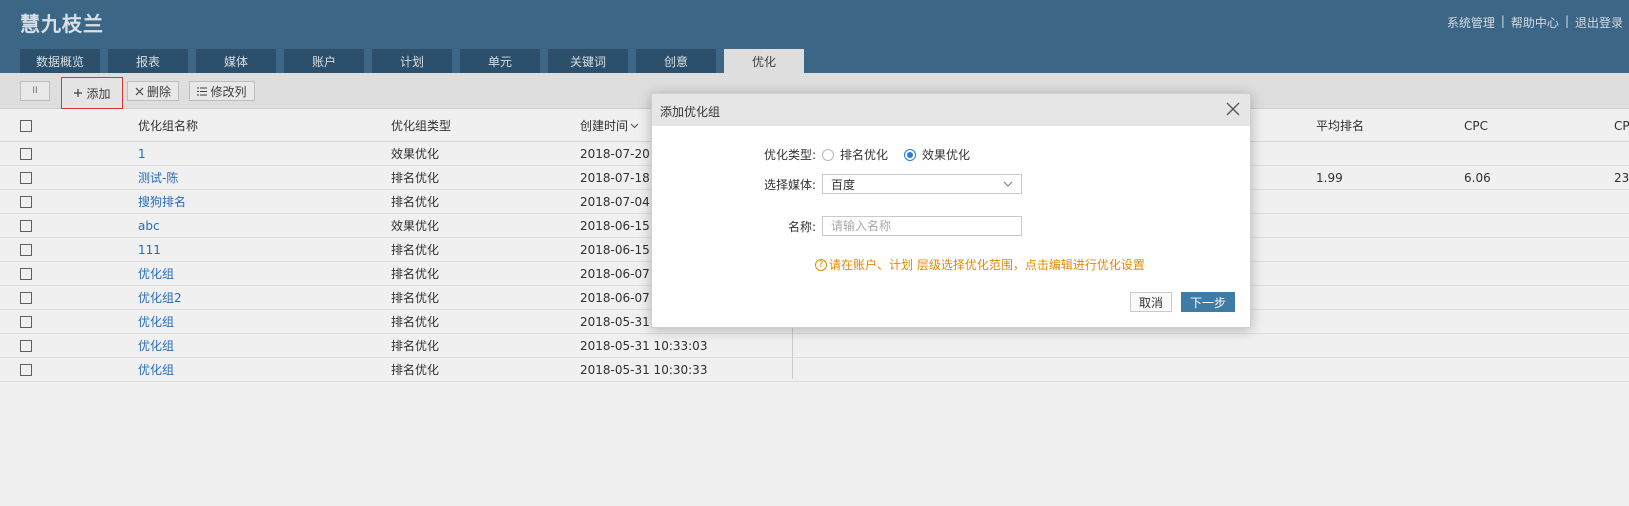 The height and width of the screenshot is (506, 1629). Describe the element at coordinates (855, 154) in the screenshot. I see `radio-rank-optimization: 排名优化` at that location.